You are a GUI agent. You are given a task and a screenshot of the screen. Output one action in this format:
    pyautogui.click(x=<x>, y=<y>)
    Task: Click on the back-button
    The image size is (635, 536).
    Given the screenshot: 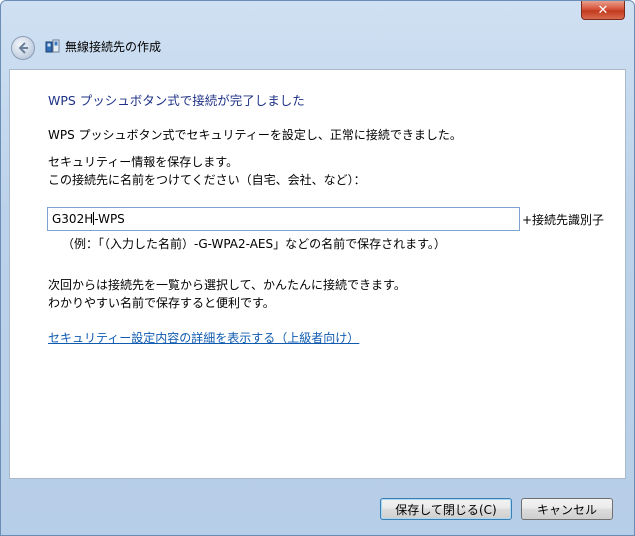 What is the action you would take?
    pyautogui.click(x=23, y=48)
    